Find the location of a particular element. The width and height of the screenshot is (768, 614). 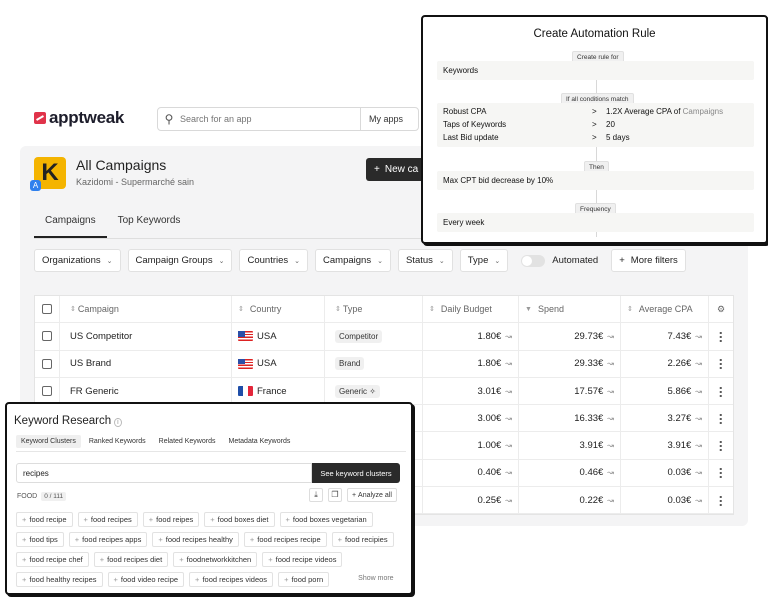

keyword-chip: + food recipies is located at coordinates (362, 539).